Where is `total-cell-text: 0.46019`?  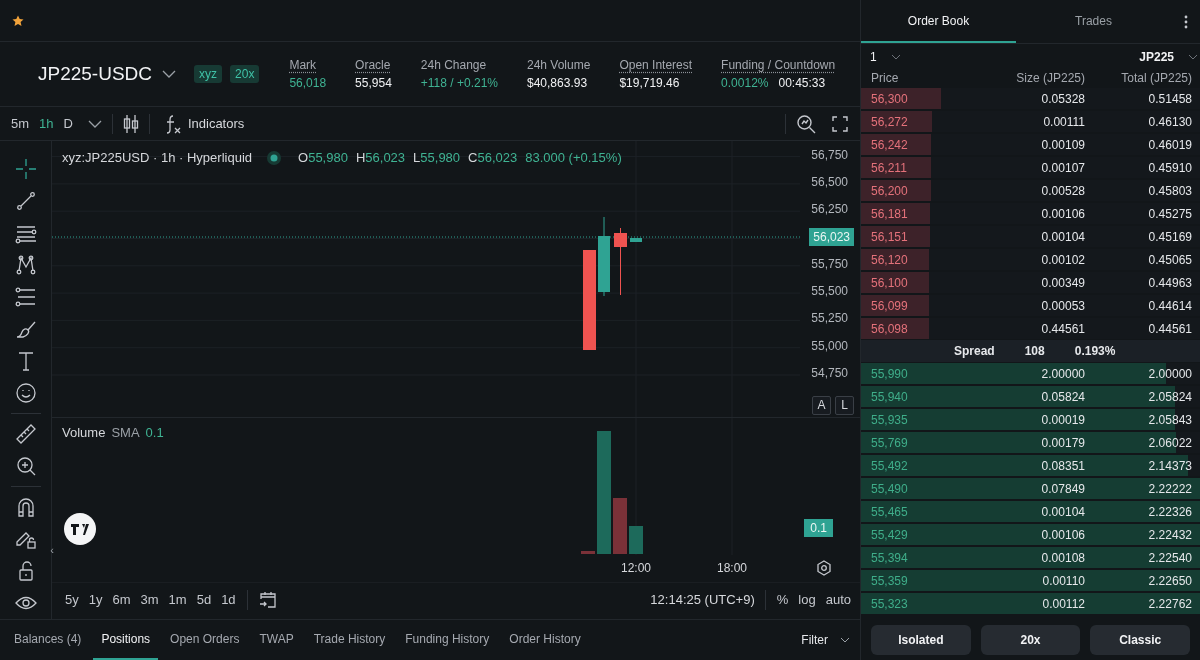 total-cell-text: 0.46019 is located at coordinates (1169, 144).